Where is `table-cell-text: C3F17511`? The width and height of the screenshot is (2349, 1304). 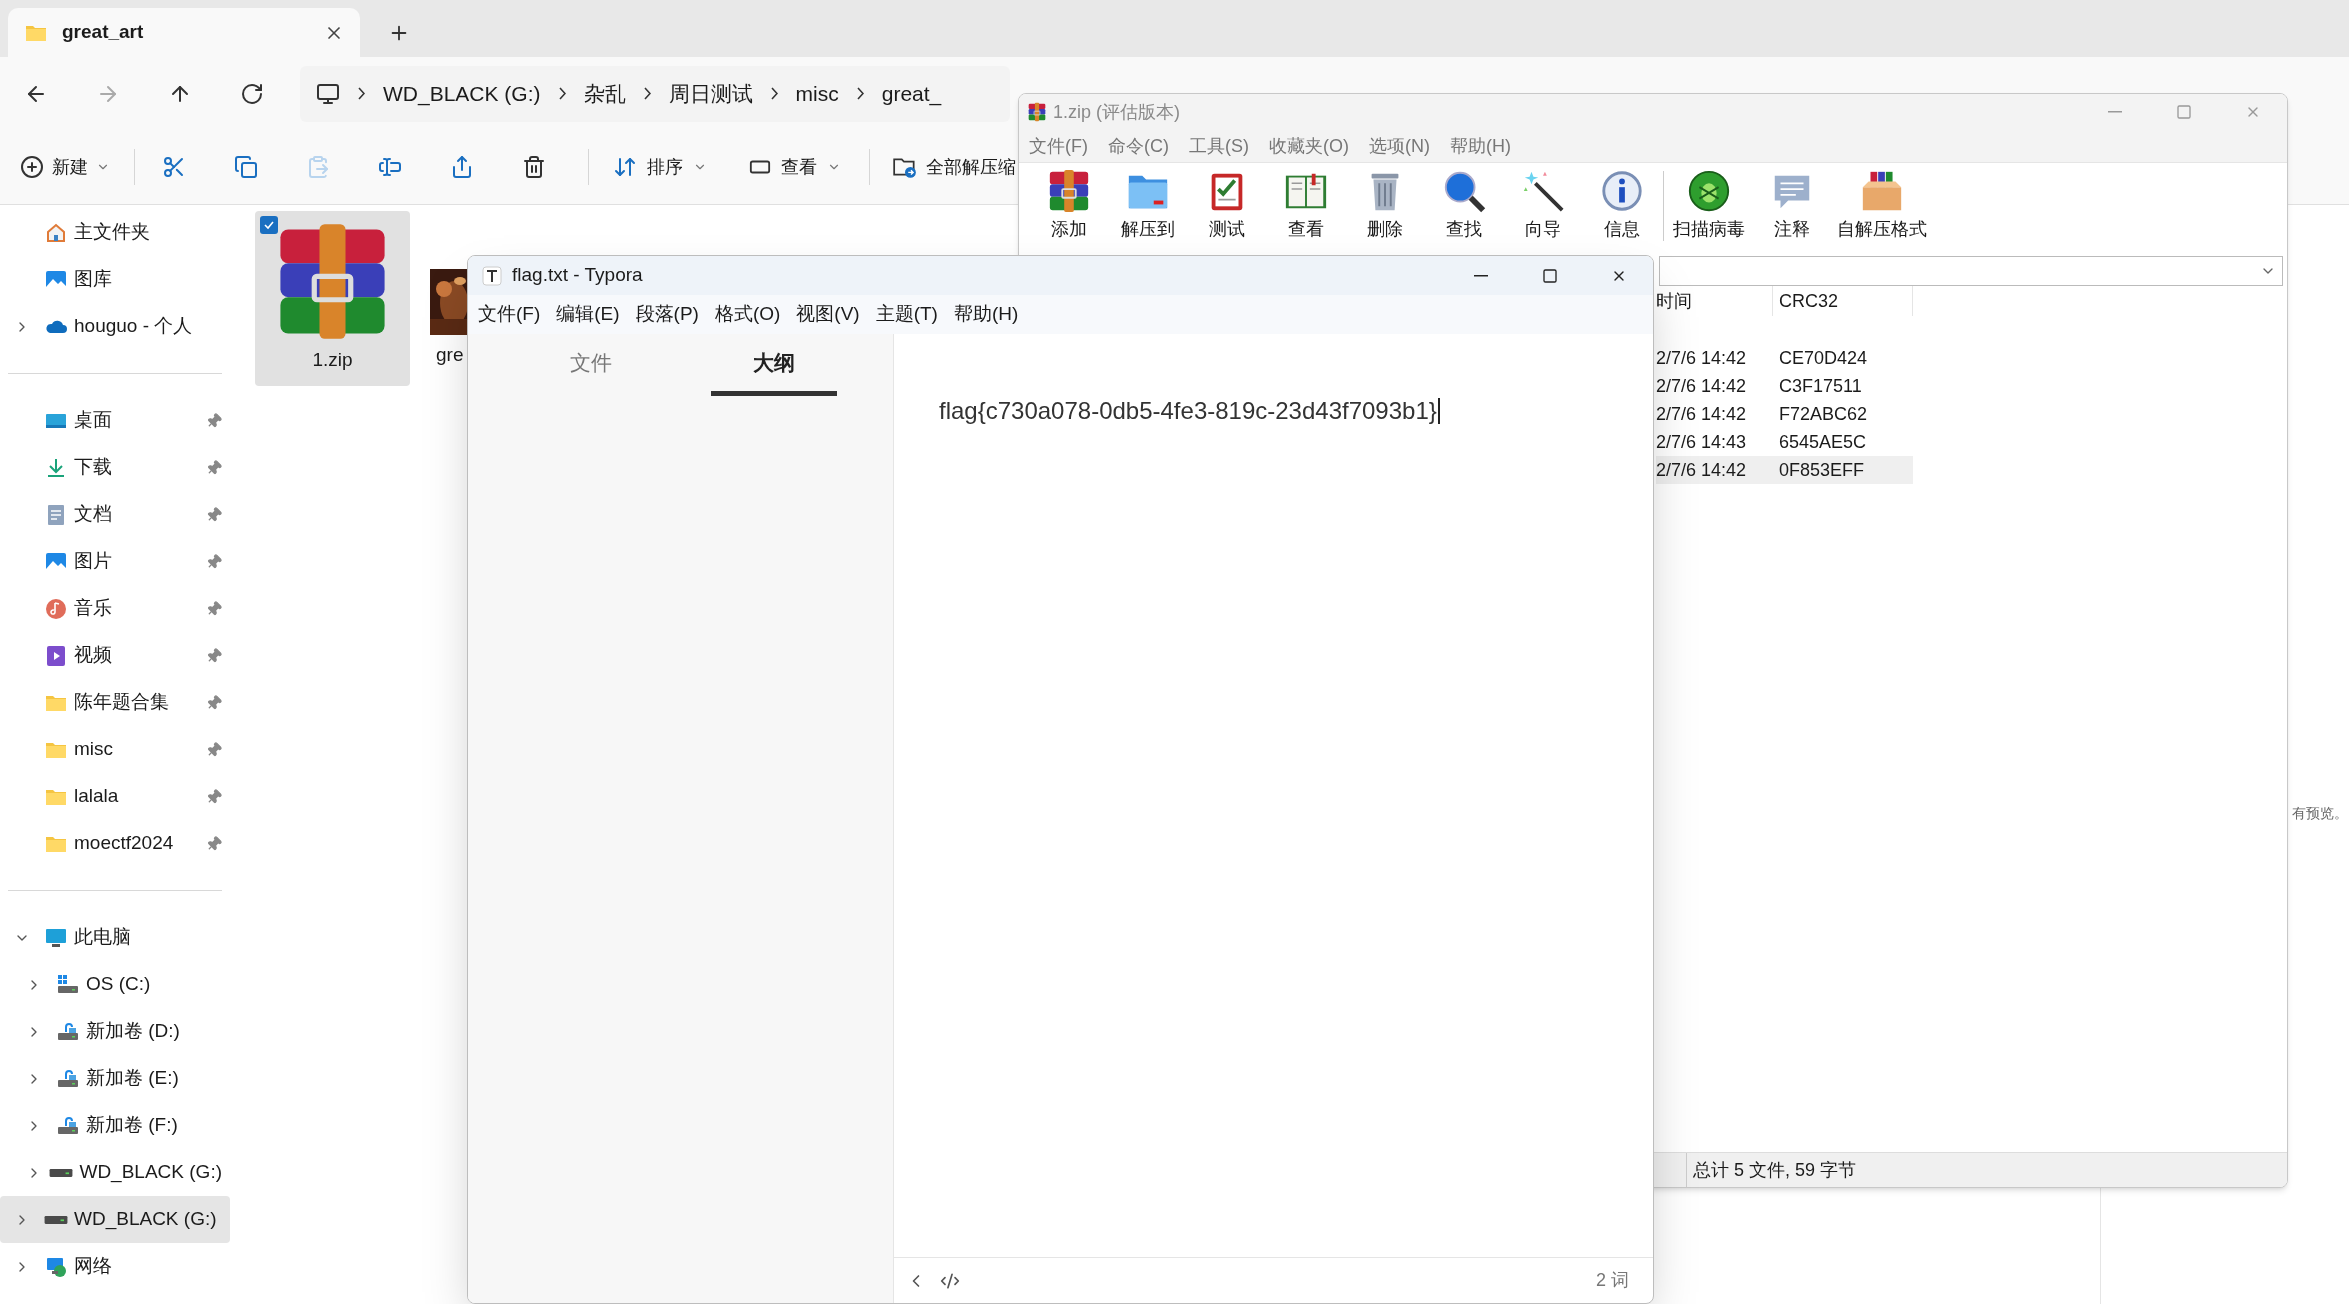
table-cell-text: C3F17511 is located at coordinates (1820, 386).